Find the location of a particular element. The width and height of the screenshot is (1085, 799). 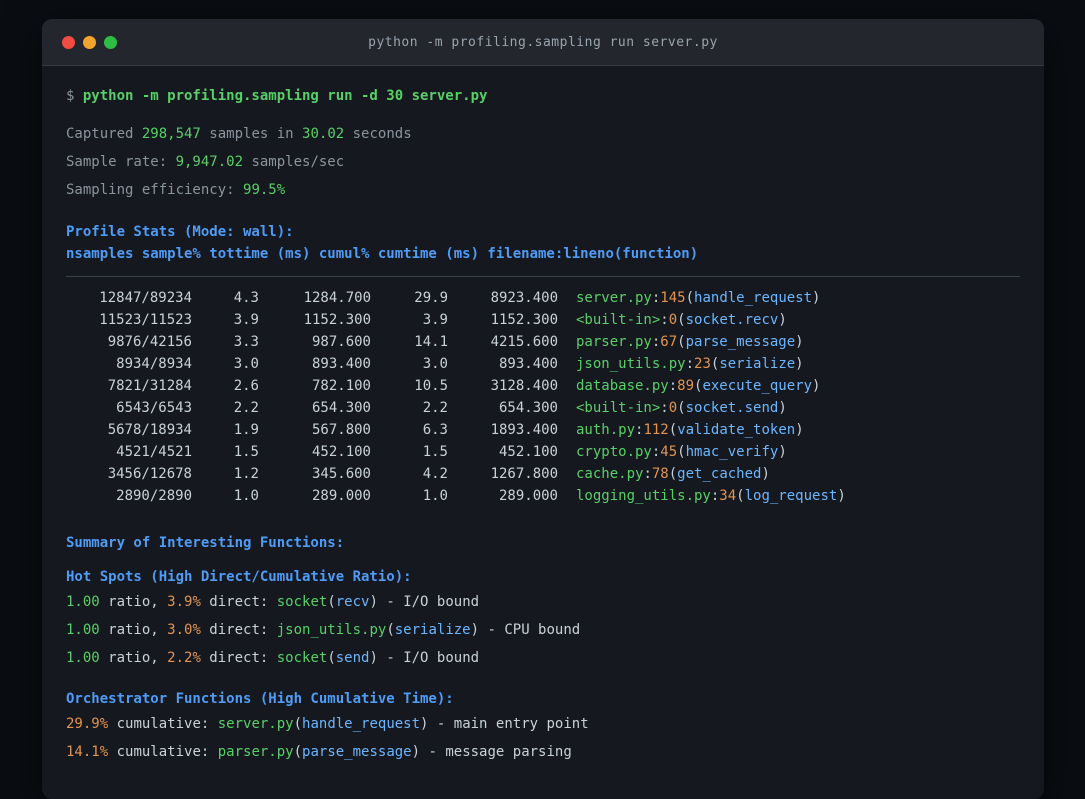

text-segment: recv is located at coordinates (352, 602).